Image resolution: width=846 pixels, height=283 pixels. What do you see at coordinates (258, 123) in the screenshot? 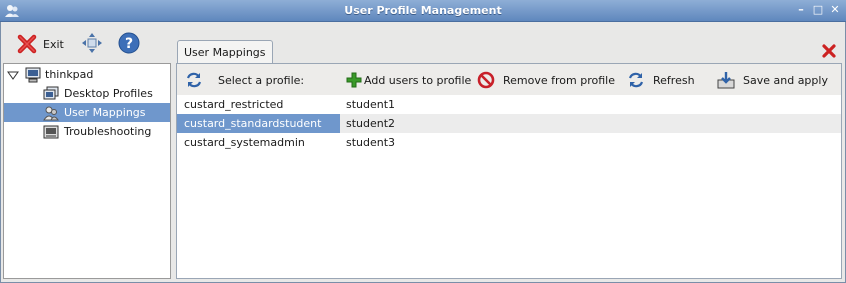
I see `profile-cell: custard_standardstudent` at bounding box center [258, 123].